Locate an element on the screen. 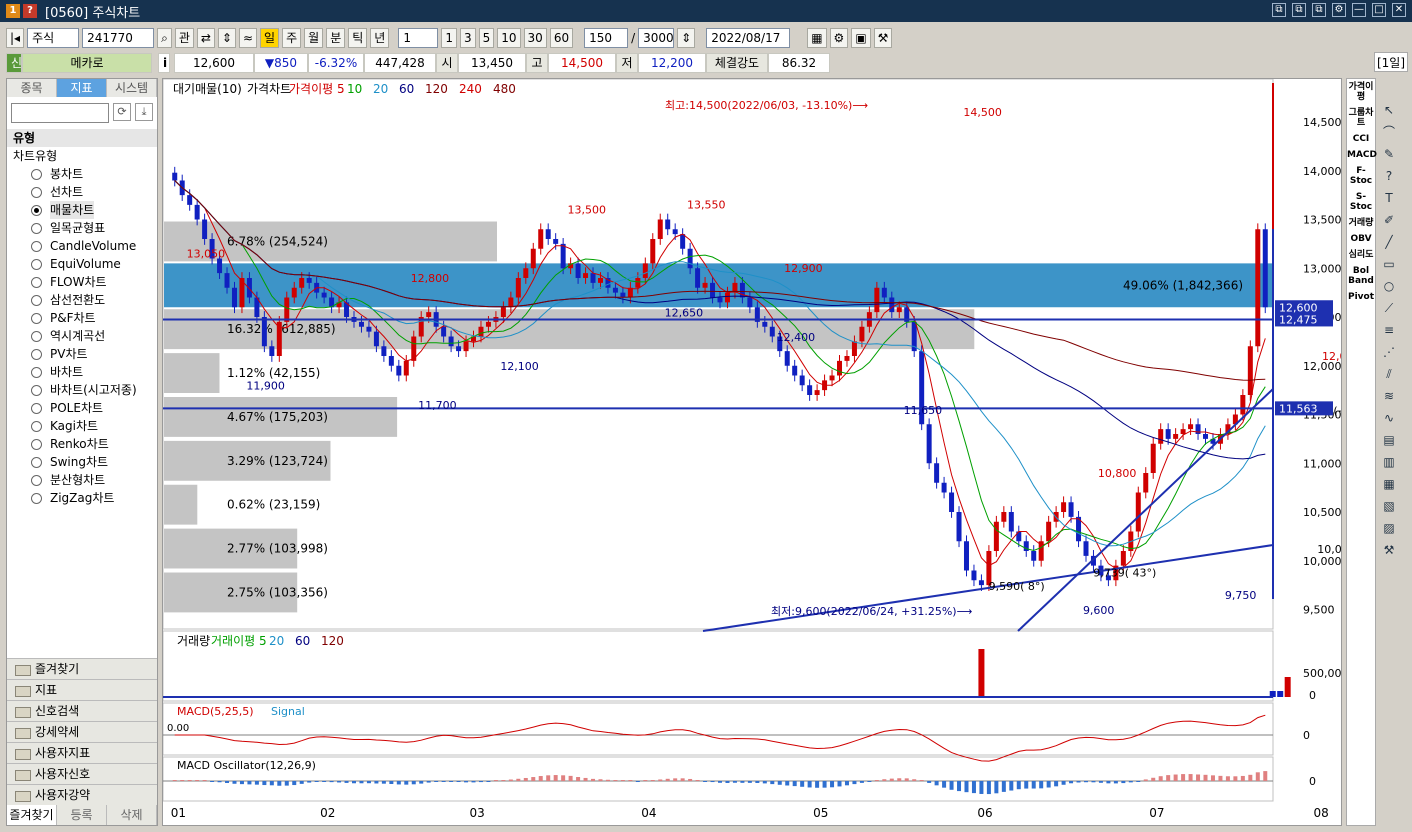  chart-type-item: P&F차트 is located at coordinates (94, 318).